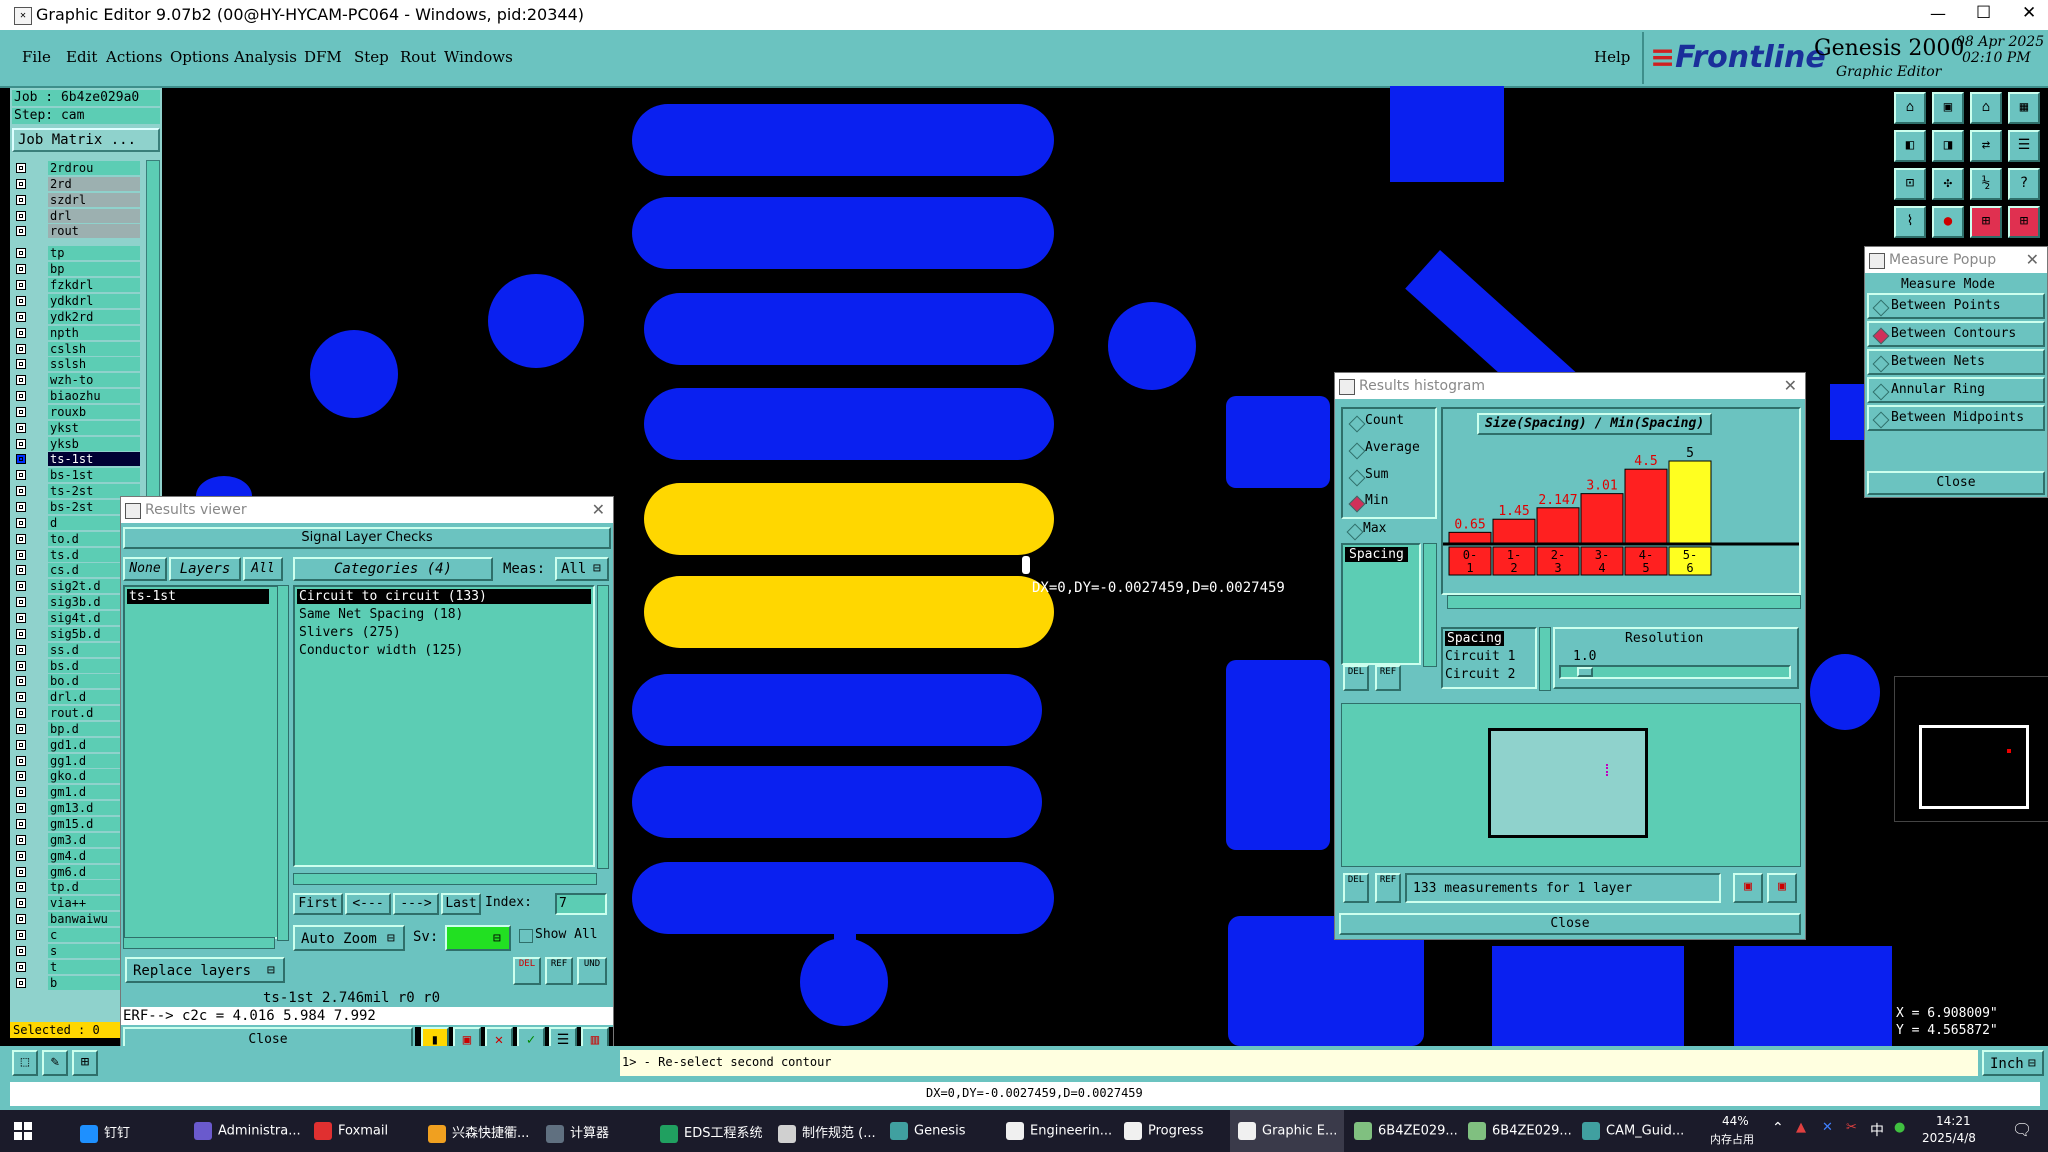  What do you see at coordinates (75, 634) in the screenshot?
I see `layer-row: sig5b.d` at bounding box center [75, 634].